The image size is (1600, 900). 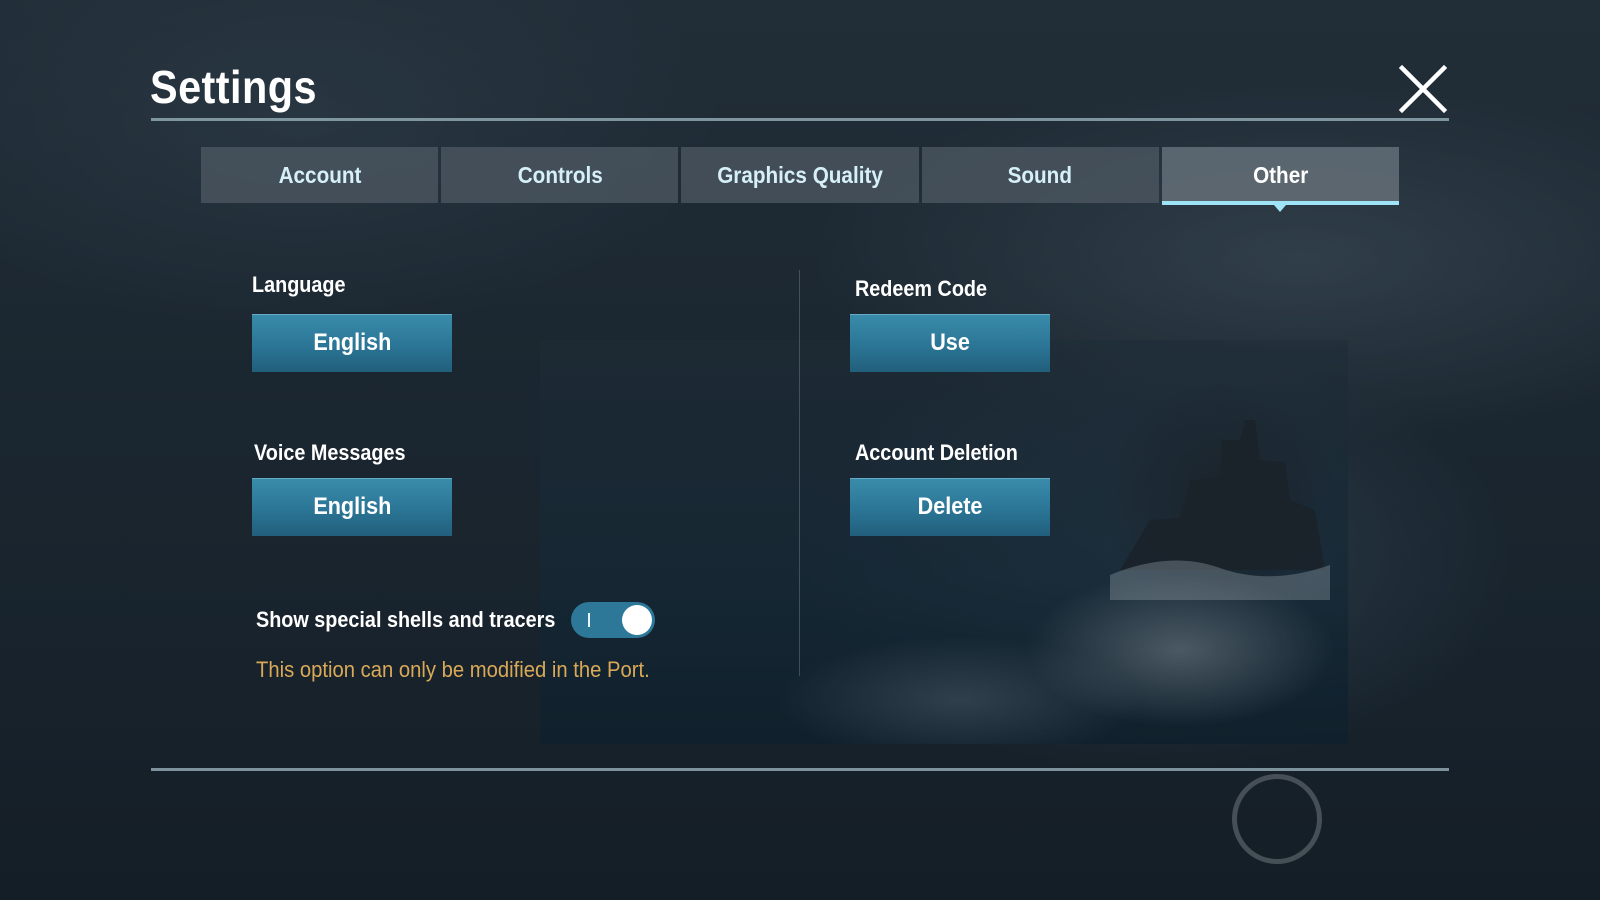 I want to click on language-label: Language, so click(x=299, y=284).